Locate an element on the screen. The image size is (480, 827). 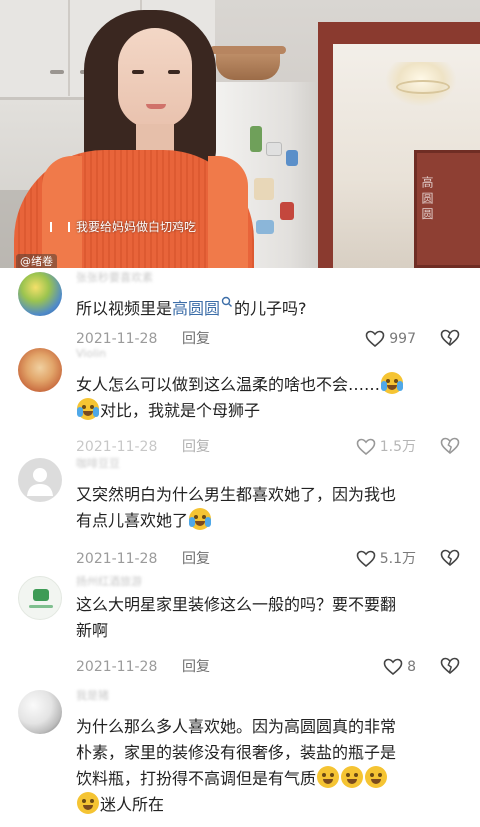
comment-text: 这么大明星家里装修这么一般的吗？要不要翻 新啊 is located at coordinates (236, 617).